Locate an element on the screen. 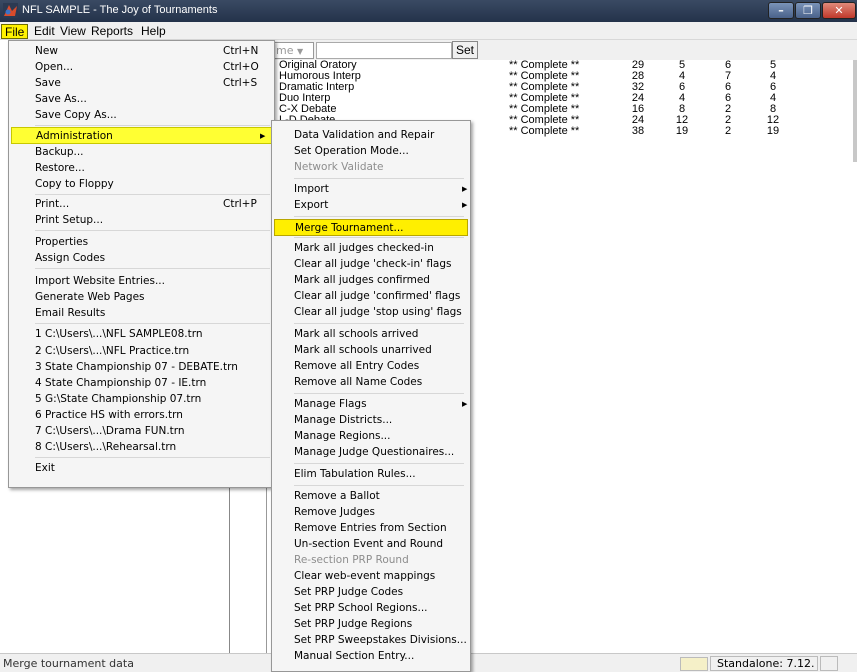 Image resolution: width=857 pixels, height=672 pixels. menu-item-re-section-prp-round: Re-section PRP Round is located at coordinates (371, 560).